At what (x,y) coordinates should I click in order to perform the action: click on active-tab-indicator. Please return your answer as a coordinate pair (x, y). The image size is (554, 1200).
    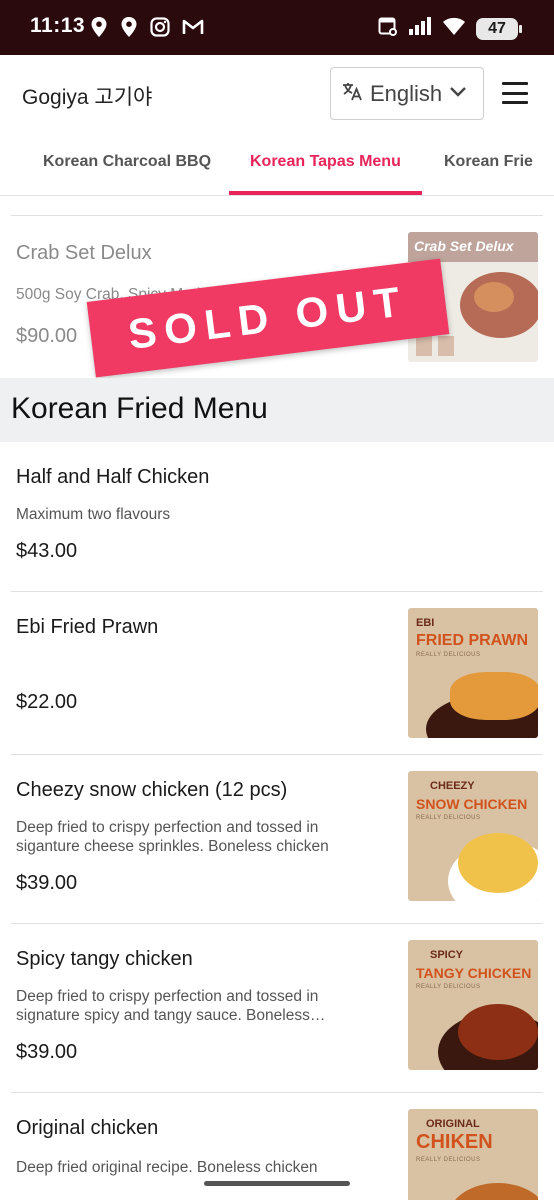
    Looking at the image, I should click on (325, 193).